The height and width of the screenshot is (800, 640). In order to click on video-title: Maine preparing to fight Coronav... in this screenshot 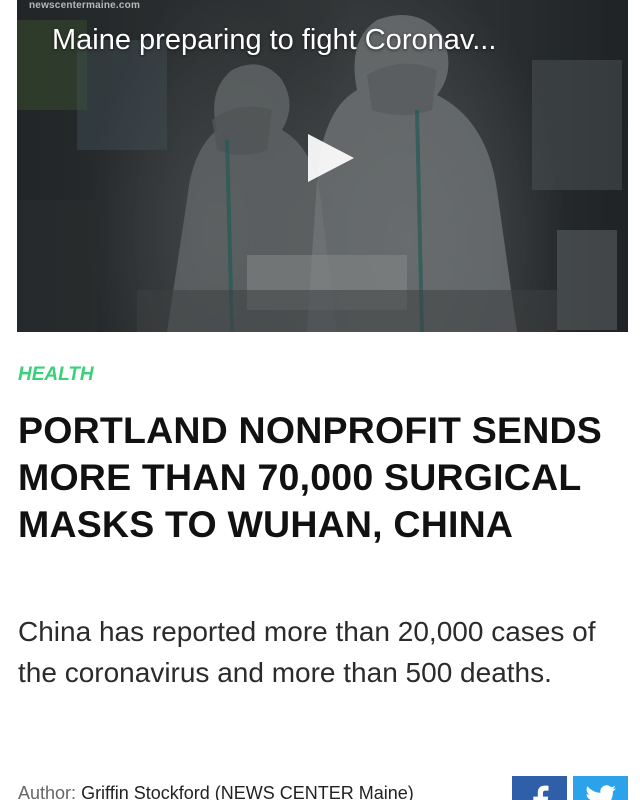, I will do `click(274, 40)`.